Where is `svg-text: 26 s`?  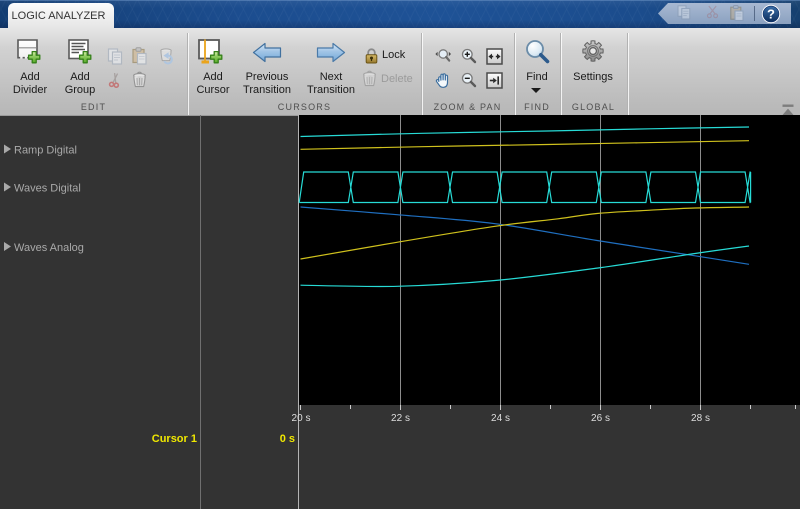 svg-text: 26 s is located at coordinates (600, 418).